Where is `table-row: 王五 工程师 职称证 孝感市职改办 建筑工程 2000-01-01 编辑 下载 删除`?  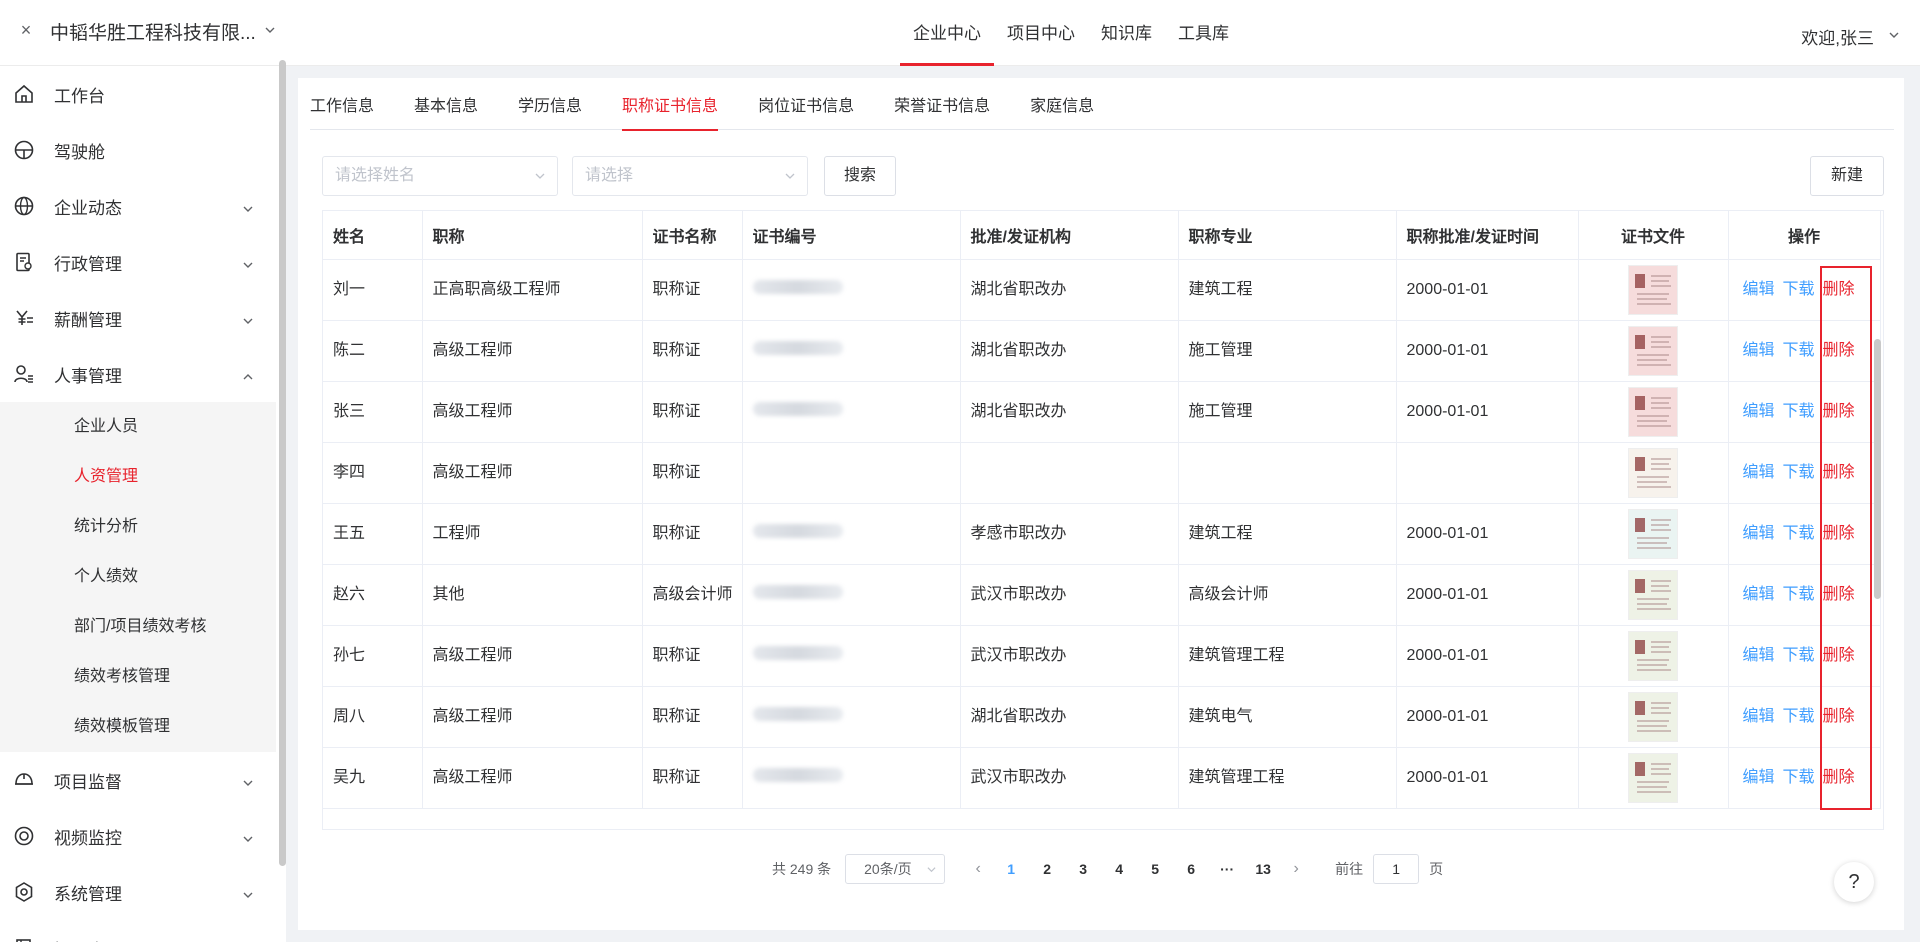
table-row: 王五 工程师 职称证 孝感市职改办 建筑工程 2000-01-01 编辑 下载 删除 is located at coordinates (1102, 534).